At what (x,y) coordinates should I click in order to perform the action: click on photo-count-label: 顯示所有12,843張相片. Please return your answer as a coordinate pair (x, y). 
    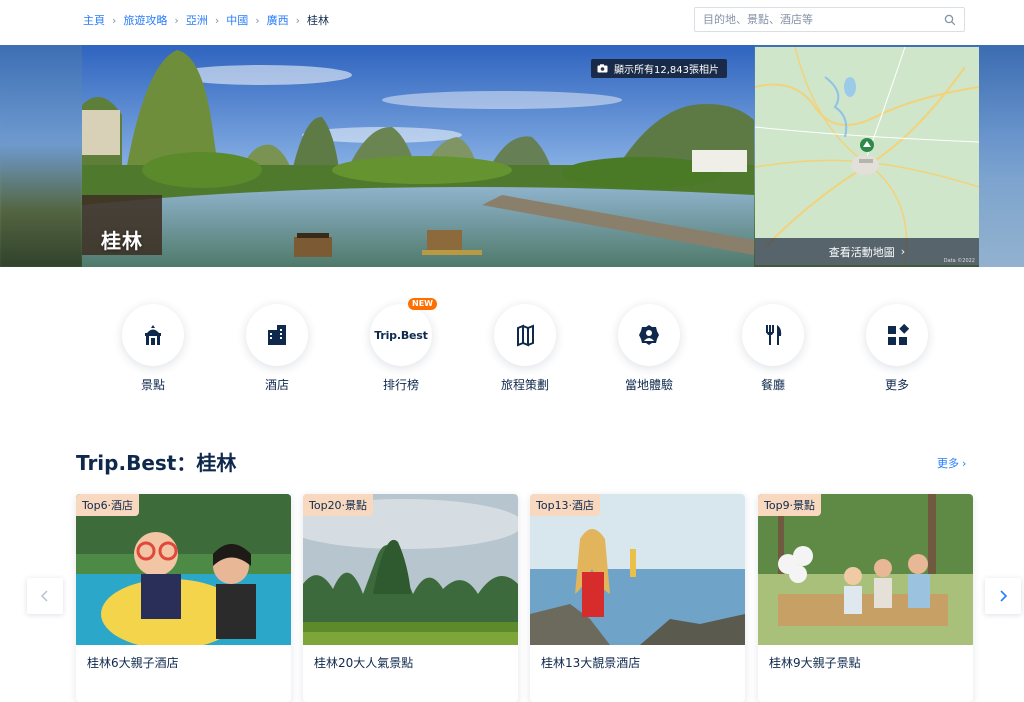
    Looking at the image, I should click on (666, 70).